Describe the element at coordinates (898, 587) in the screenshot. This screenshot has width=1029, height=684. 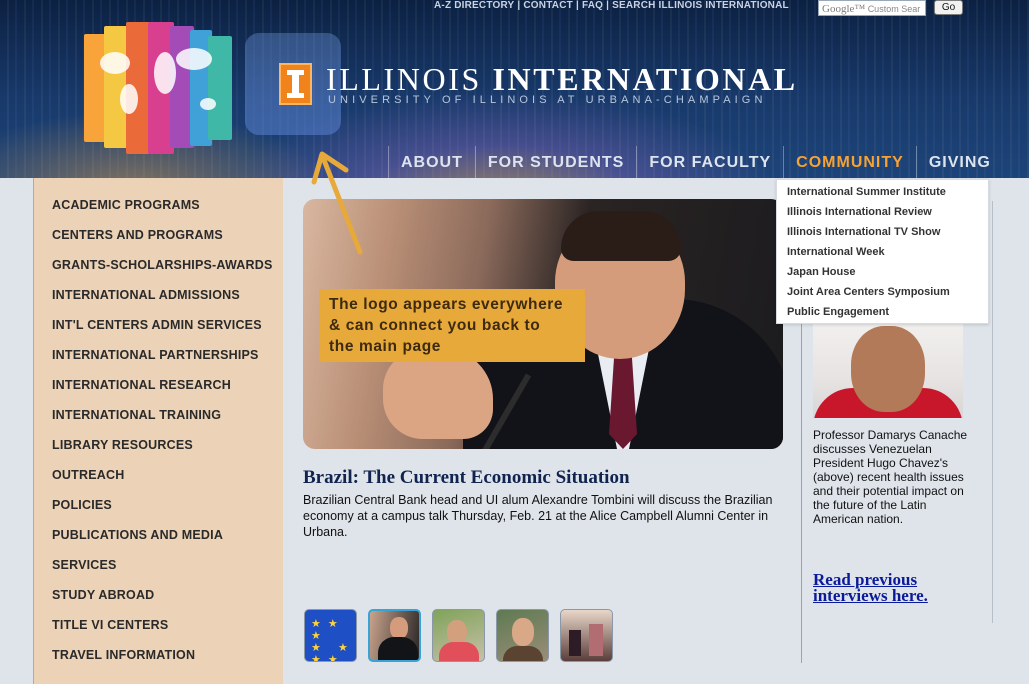
I see `read-previous-interviews-link: Read previous interviews here.` at that location.